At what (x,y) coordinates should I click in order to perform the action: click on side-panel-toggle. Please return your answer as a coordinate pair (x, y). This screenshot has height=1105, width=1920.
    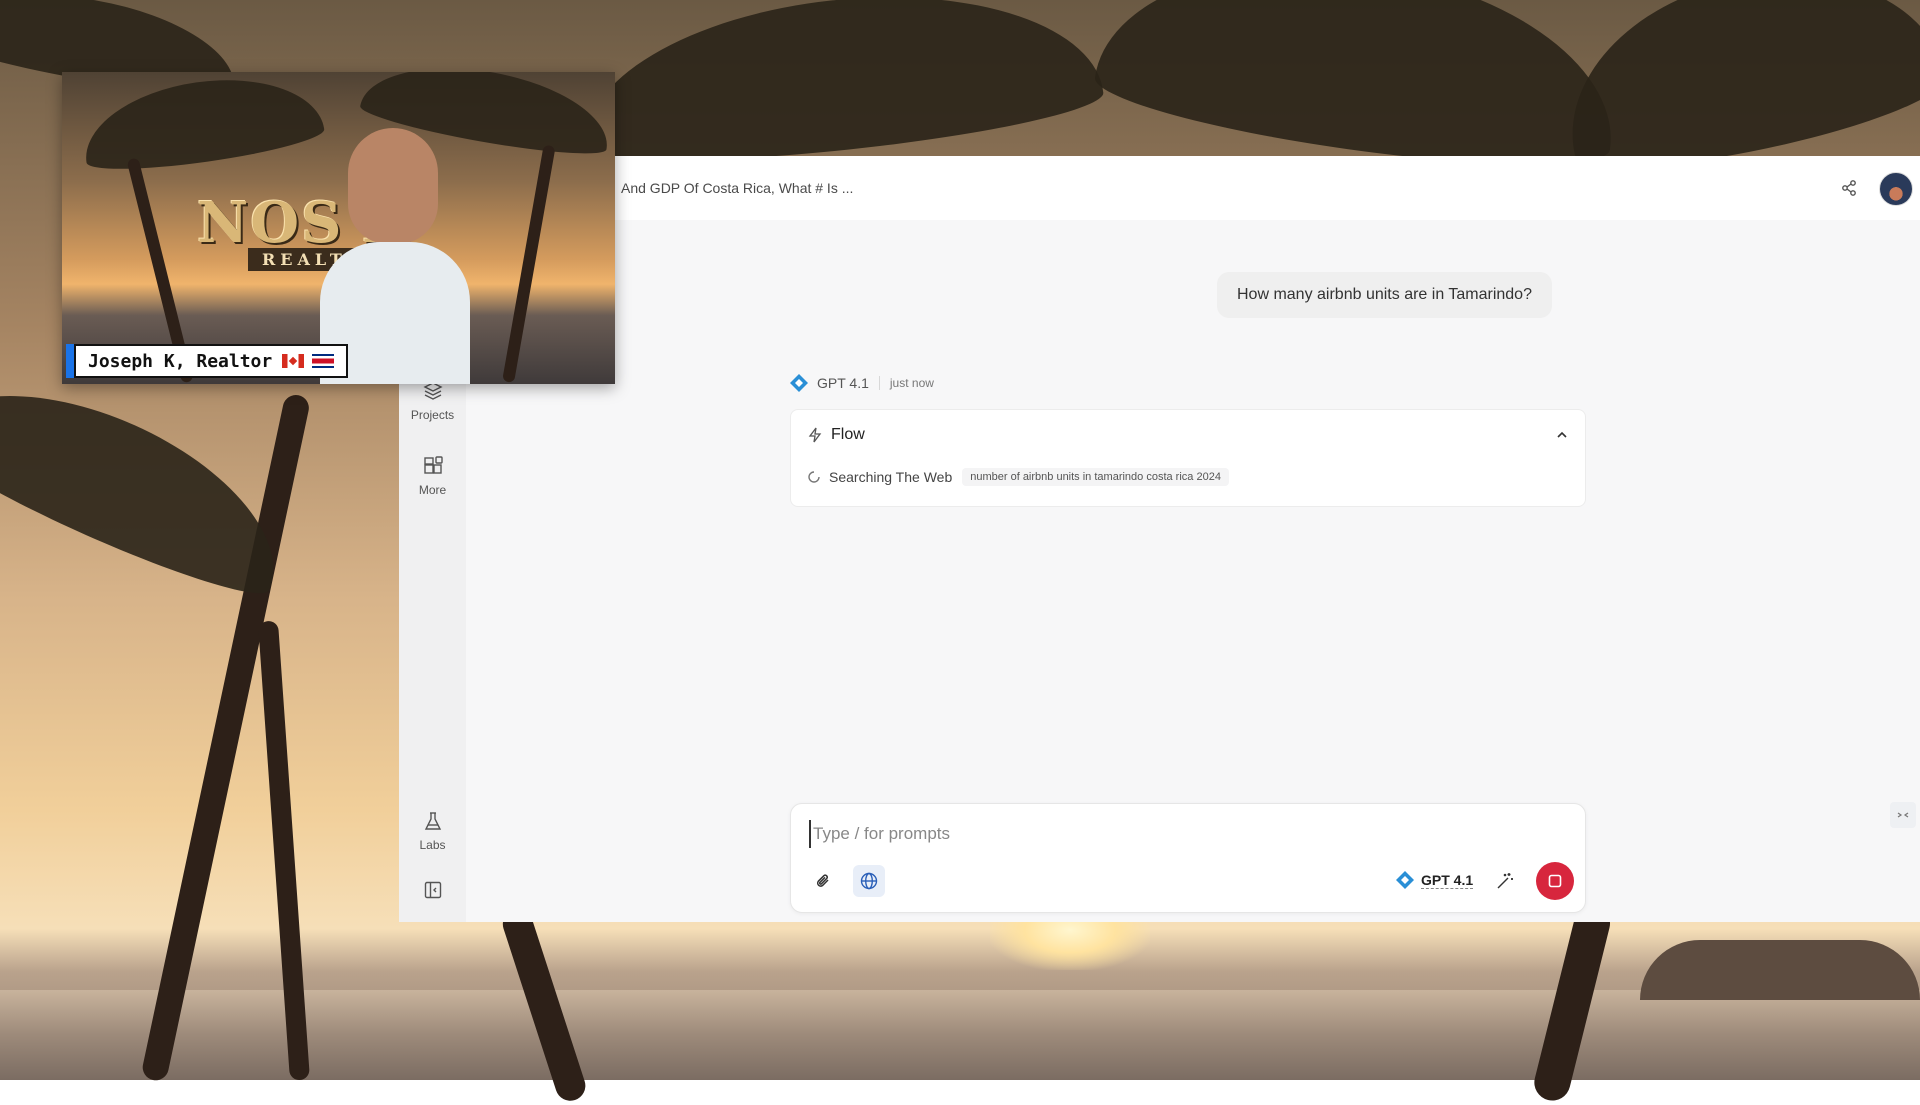
    Looking at the image, I should click on (1903, 815).